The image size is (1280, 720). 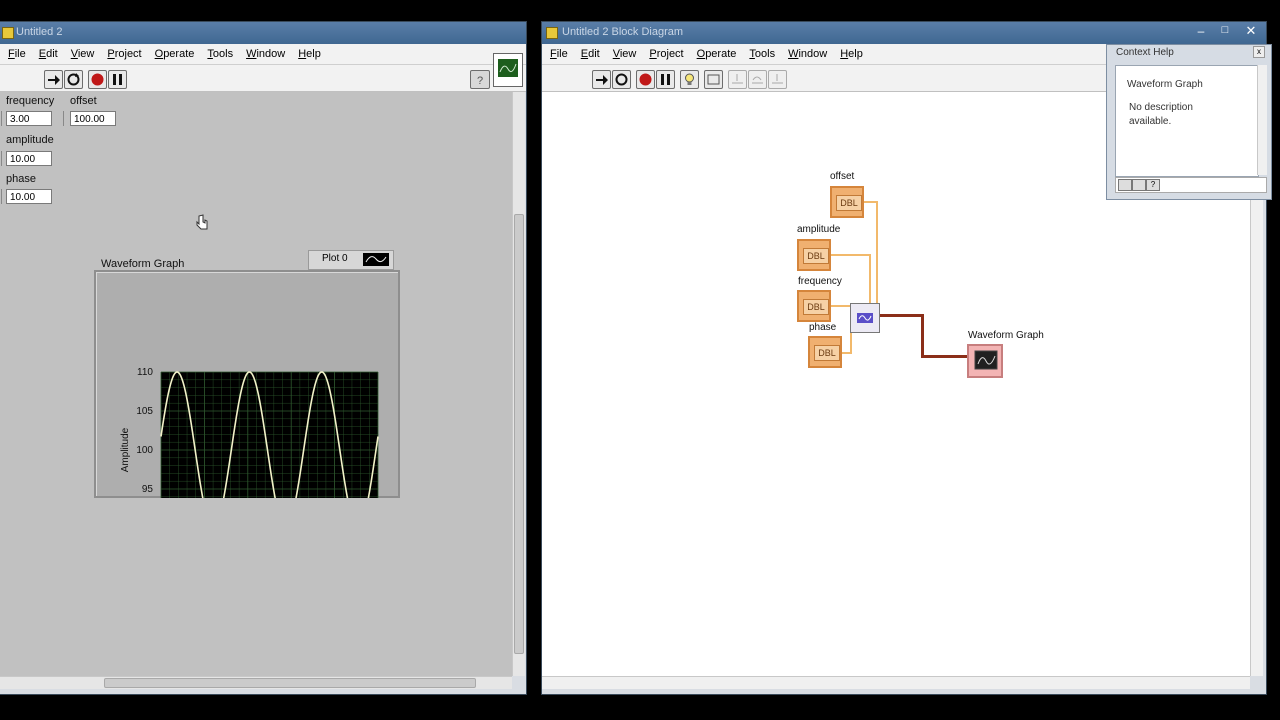 I want to click on phase-terminal-label: phase, so click(x=823, y=327).